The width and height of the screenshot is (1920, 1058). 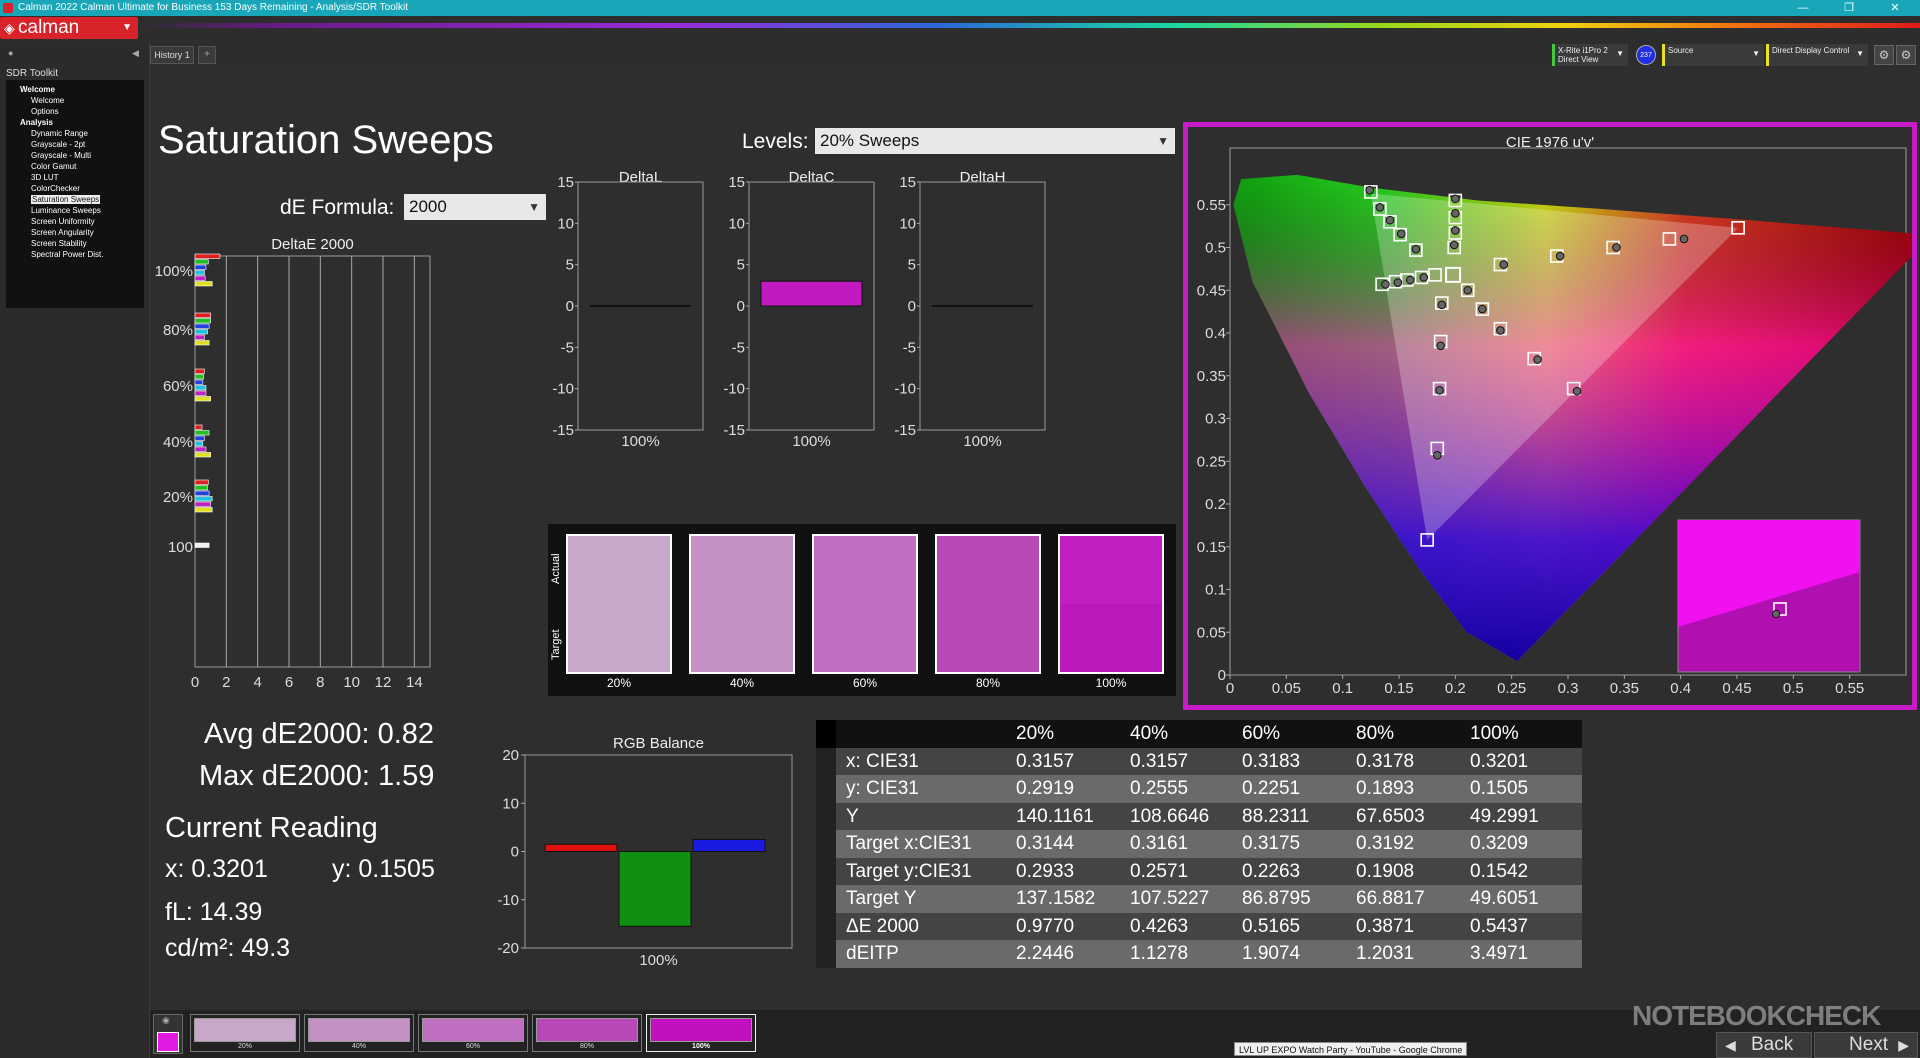 I want to click on tree-item: ColorChecker, so click(x=75, y=188).